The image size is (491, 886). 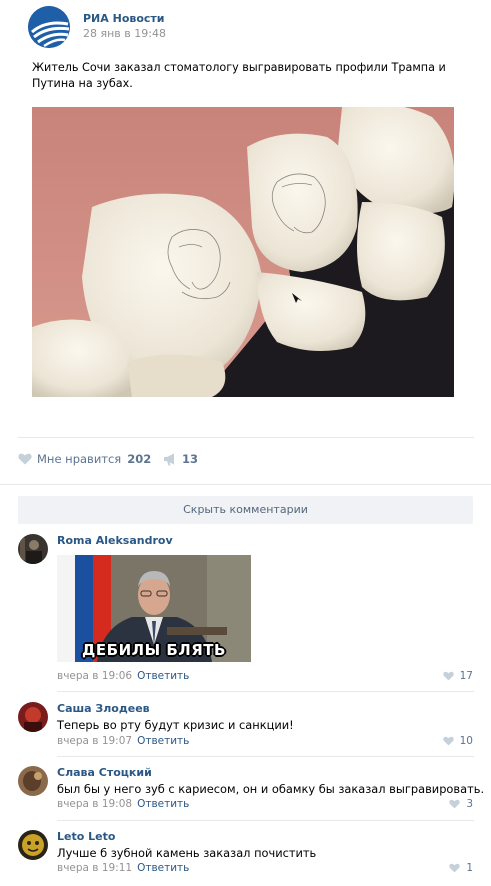 I want to click on megaphone-icon, so click(x=169, y=459).